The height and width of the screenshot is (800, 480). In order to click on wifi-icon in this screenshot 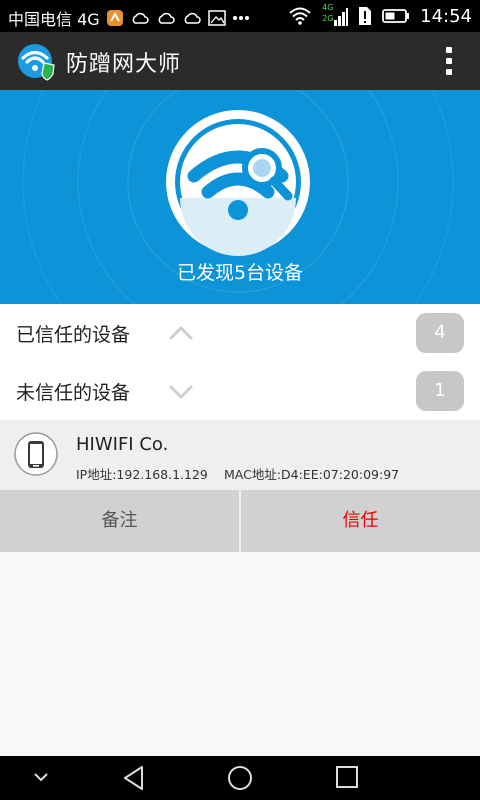, I will do `click(300, 16)`.